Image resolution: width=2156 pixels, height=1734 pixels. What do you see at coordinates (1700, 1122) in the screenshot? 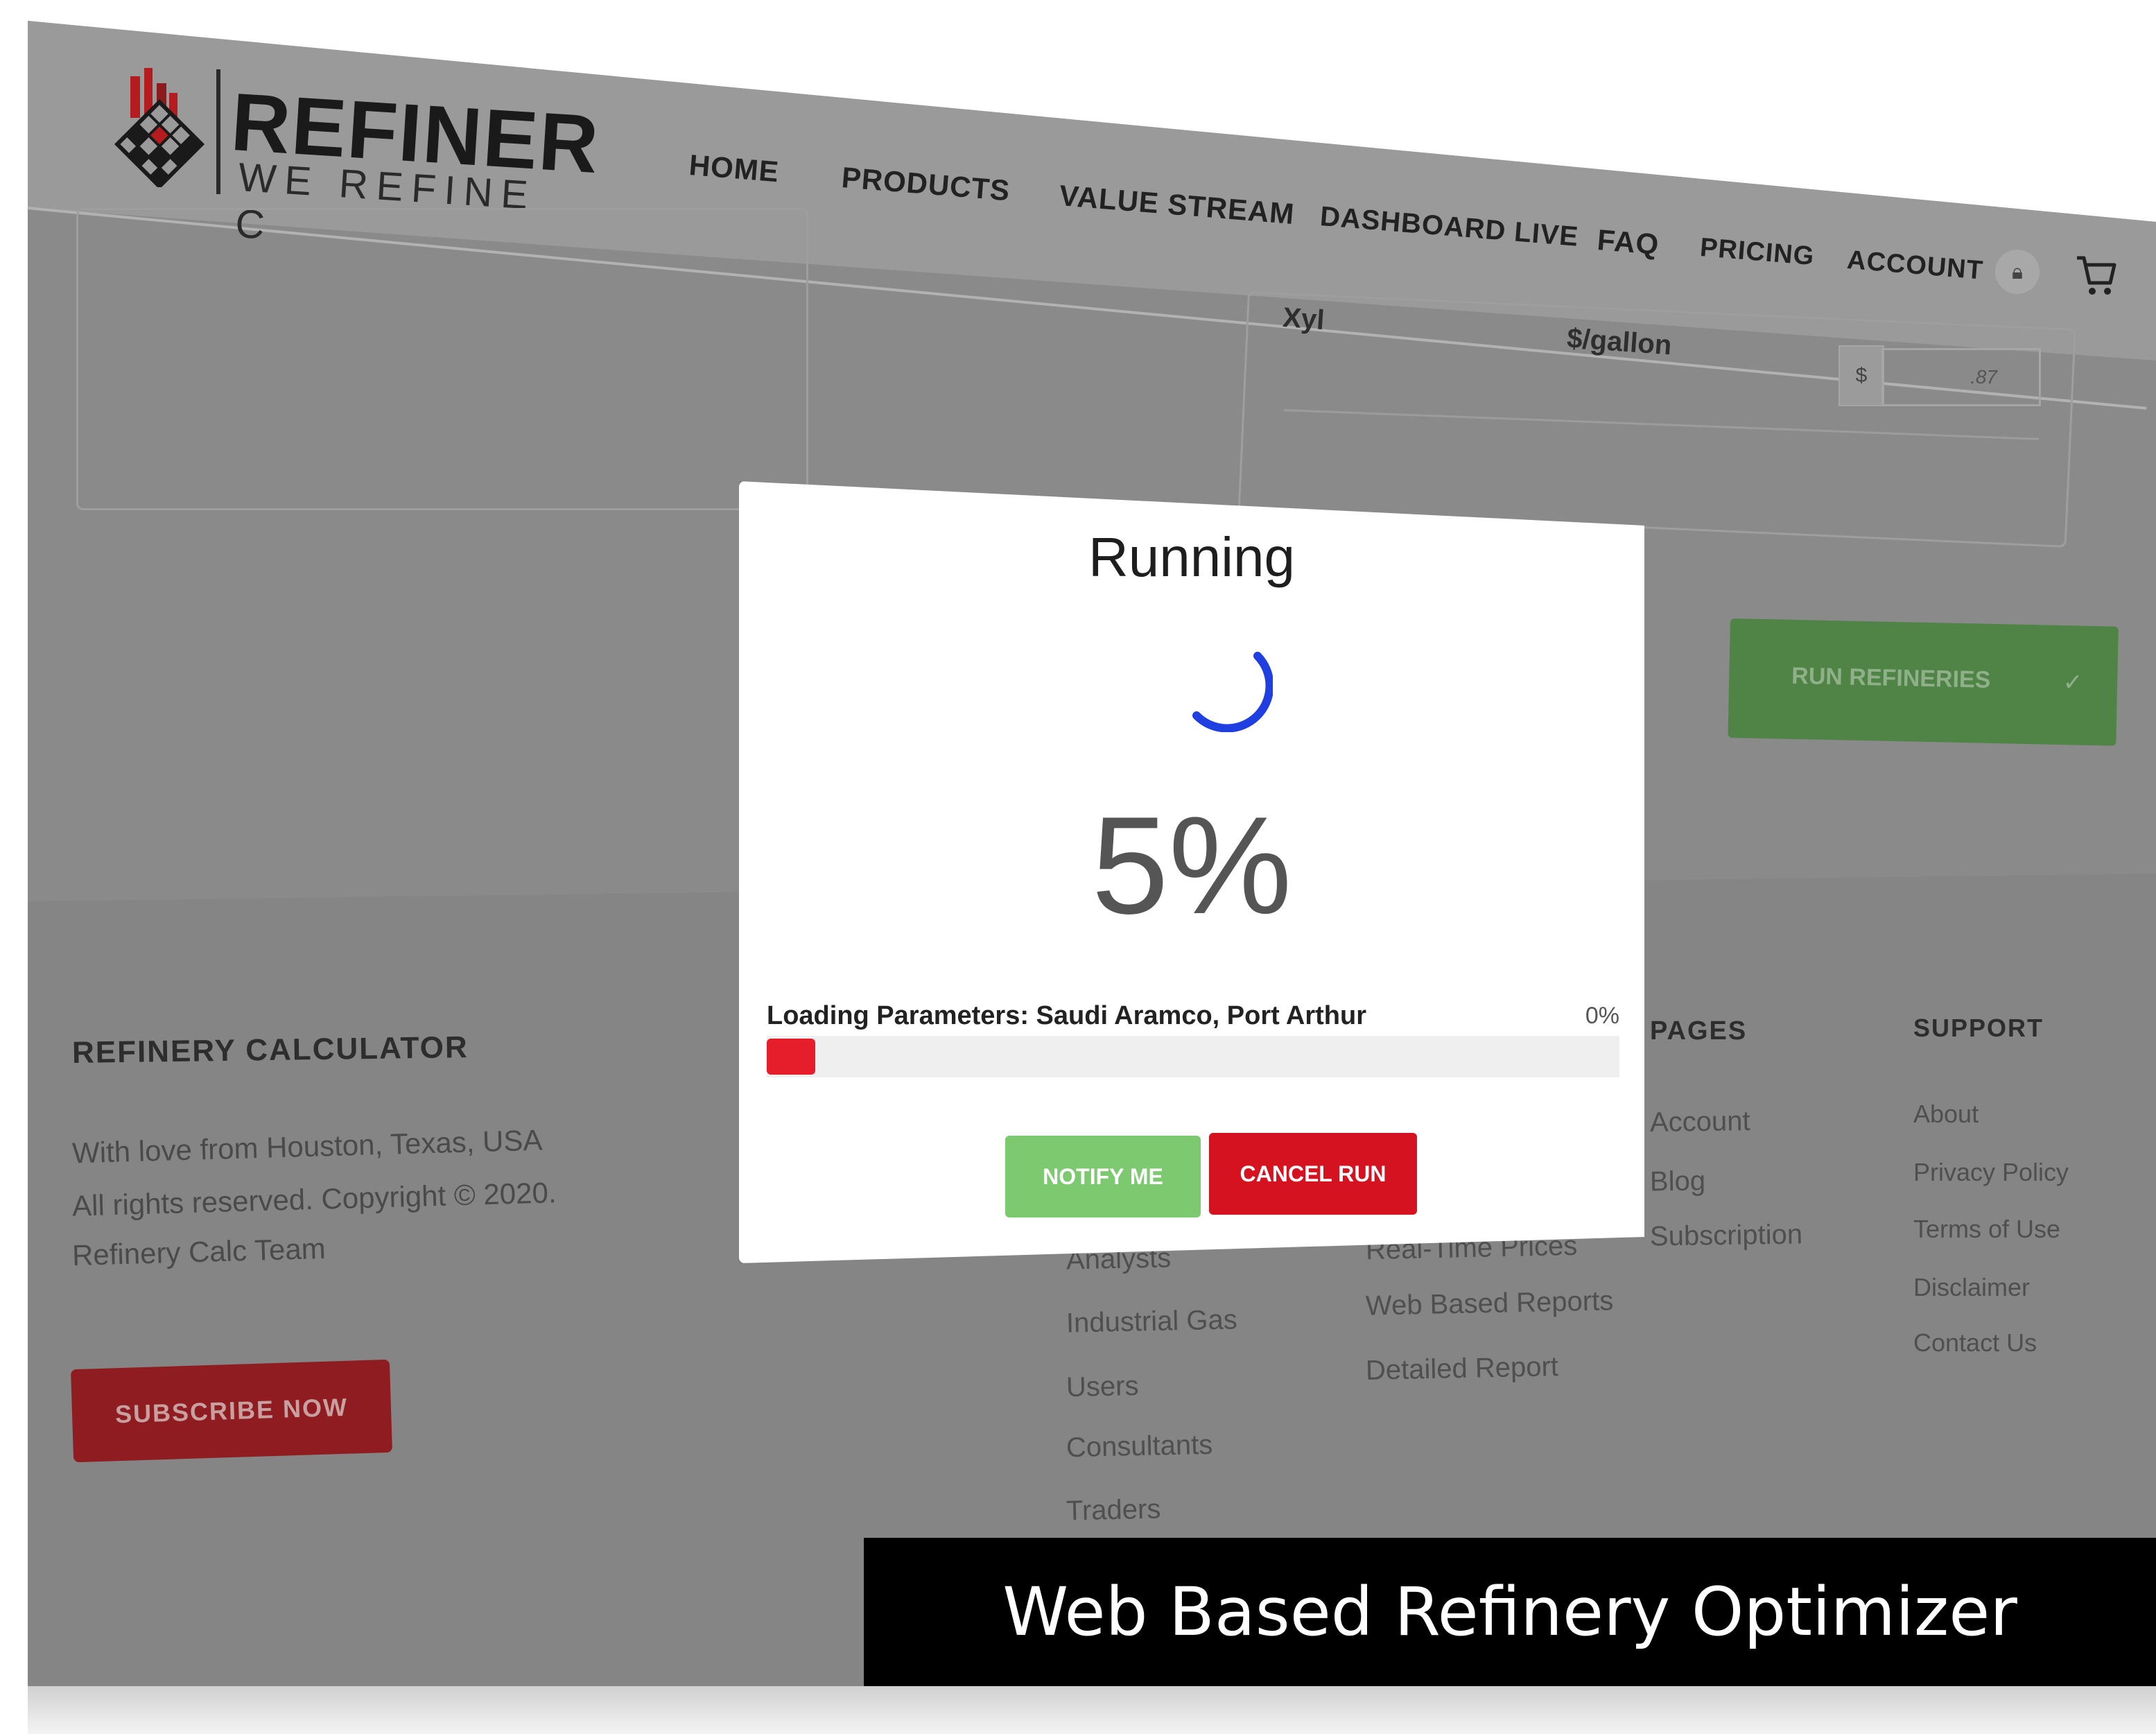
I see `footer-link: Account` at bounding box center [1700, 1122].